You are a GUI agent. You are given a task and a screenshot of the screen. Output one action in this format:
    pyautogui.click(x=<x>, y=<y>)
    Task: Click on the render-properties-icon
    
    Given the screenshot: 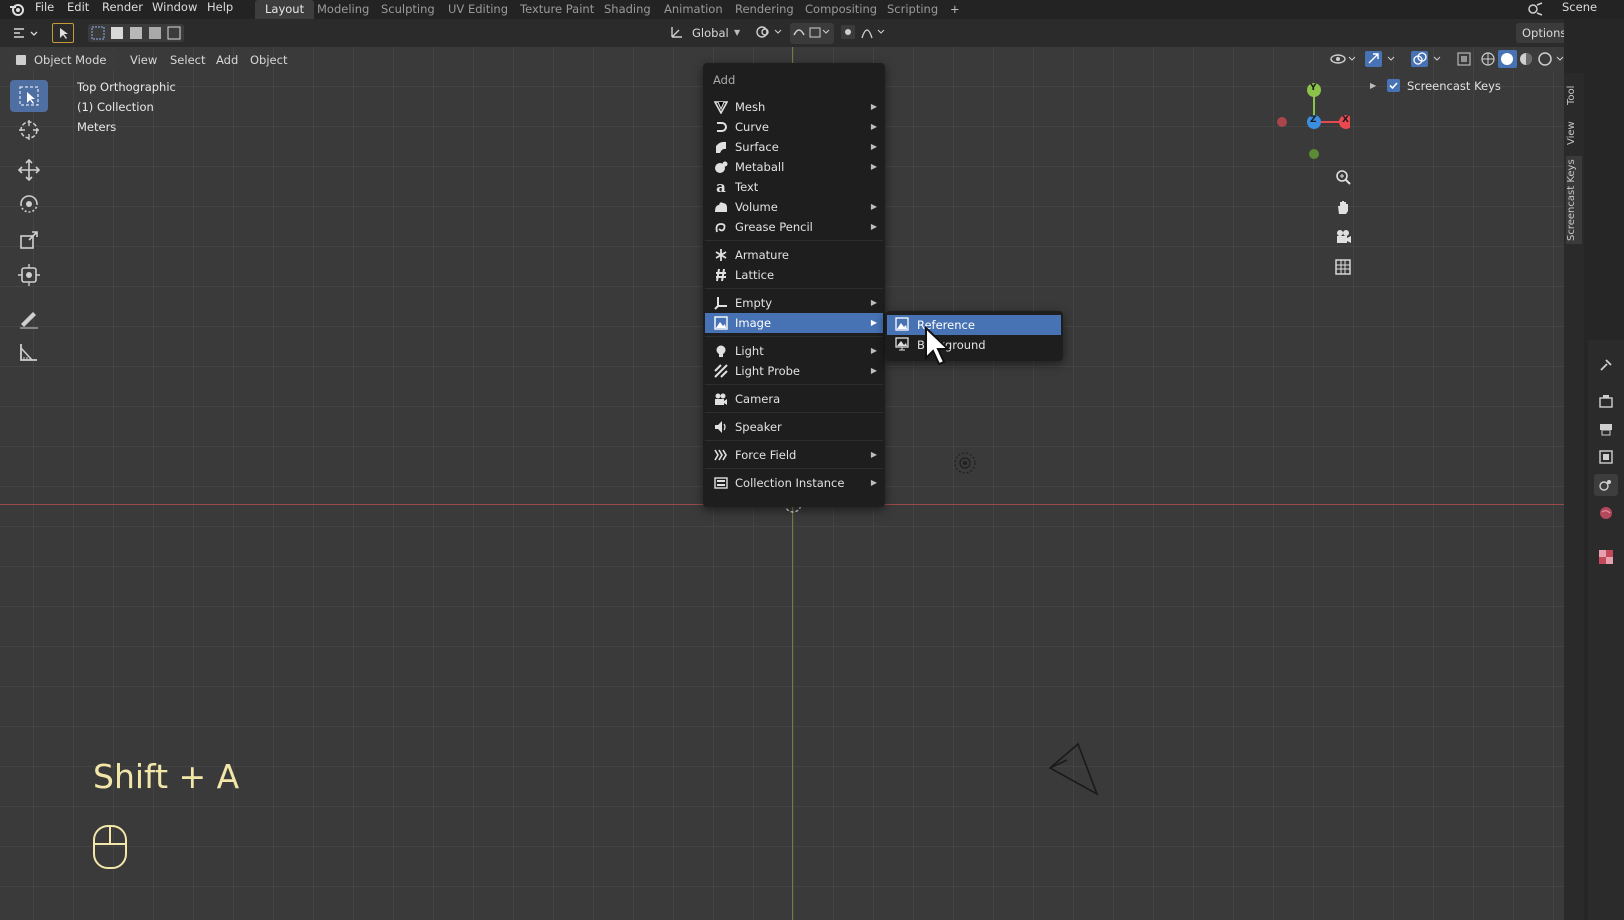 What is the action you would take?
    pyautogui.click(x=1606, y=402)
    